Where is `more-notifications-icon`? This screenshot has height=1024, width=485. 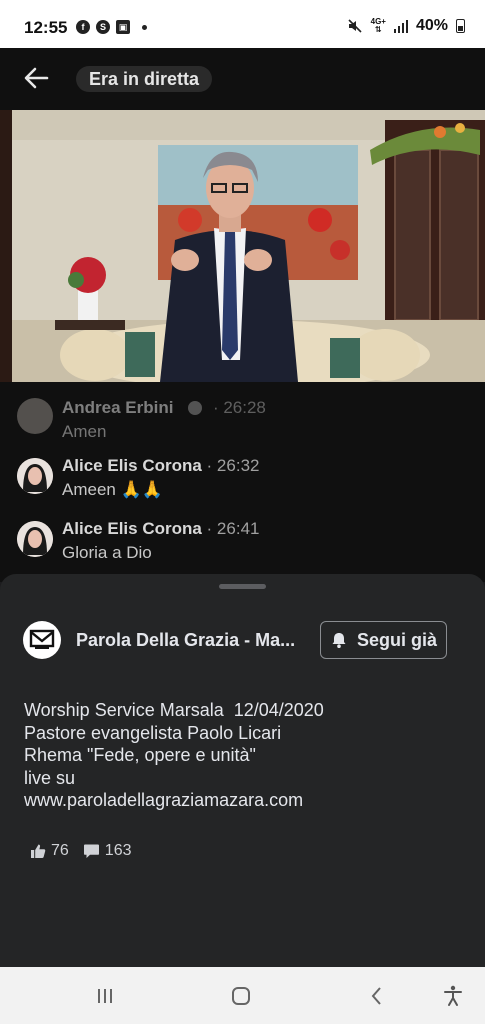 more-notifications-icon is located at coordinates (144, 27).